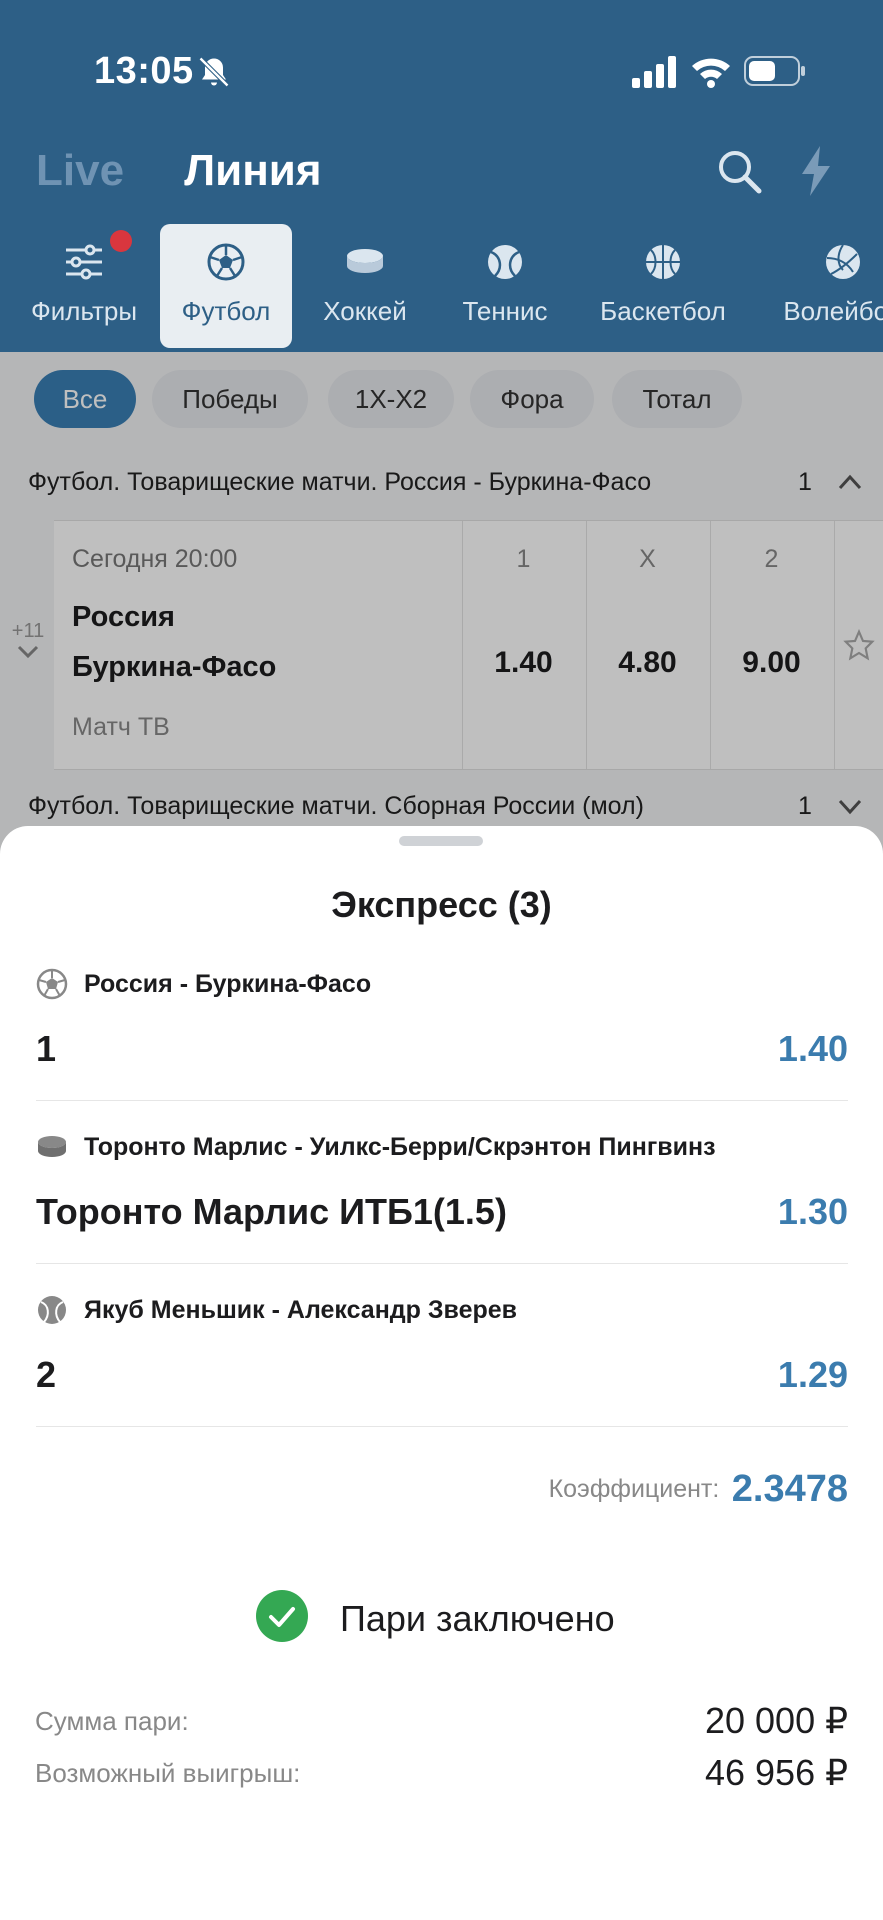  I want to click on possible-win-value: 46 956 ₽, so click(776, 1772).